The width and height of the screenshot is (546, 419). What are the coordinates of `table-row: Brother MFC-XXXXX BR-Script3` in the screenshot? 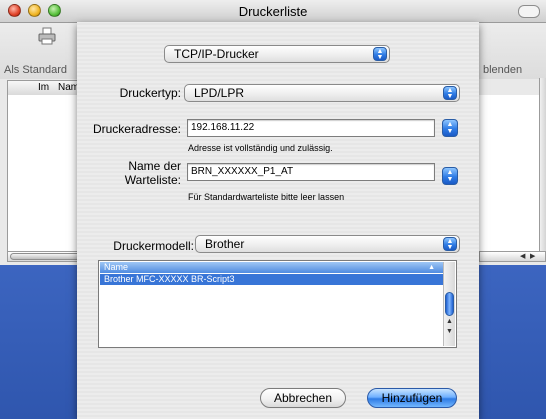 It's located at (271, 279).